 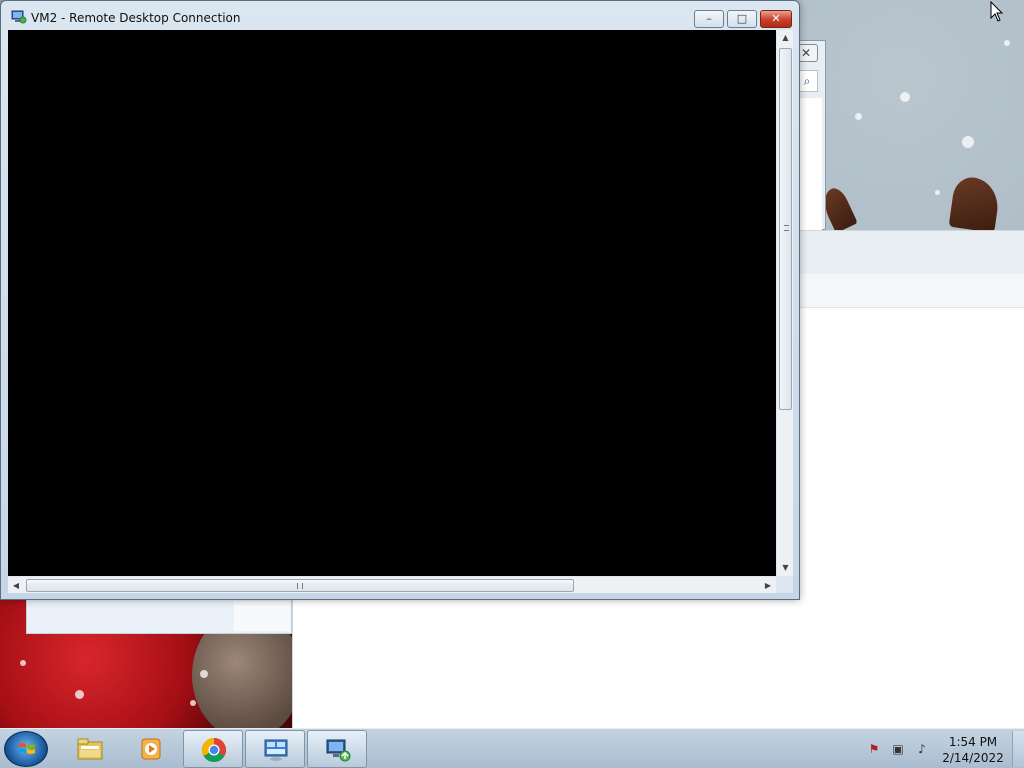 I want to click on vertical-scrollbar: ▲ ▼, so click(x=784, y=303).